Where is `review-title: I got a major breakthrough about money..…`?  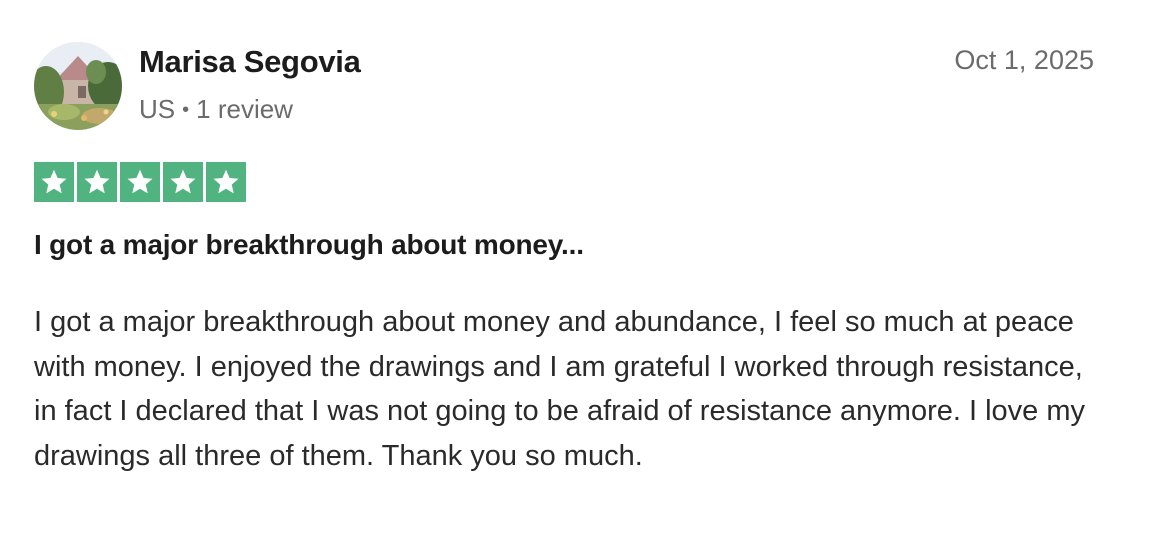
review-title: I got a major breakthrough about money..… is located at coordinates (309, 245).